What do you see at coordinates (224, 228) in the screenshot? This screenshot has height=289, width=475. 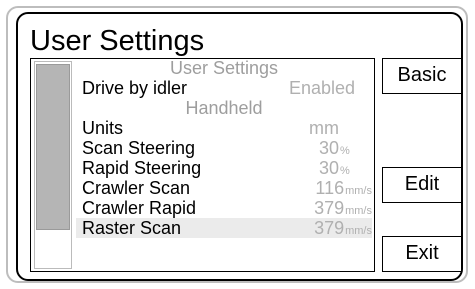 I see `setting-row-raster-scan: Raster Scan 379mm/s` at bounding box center [224, 228].